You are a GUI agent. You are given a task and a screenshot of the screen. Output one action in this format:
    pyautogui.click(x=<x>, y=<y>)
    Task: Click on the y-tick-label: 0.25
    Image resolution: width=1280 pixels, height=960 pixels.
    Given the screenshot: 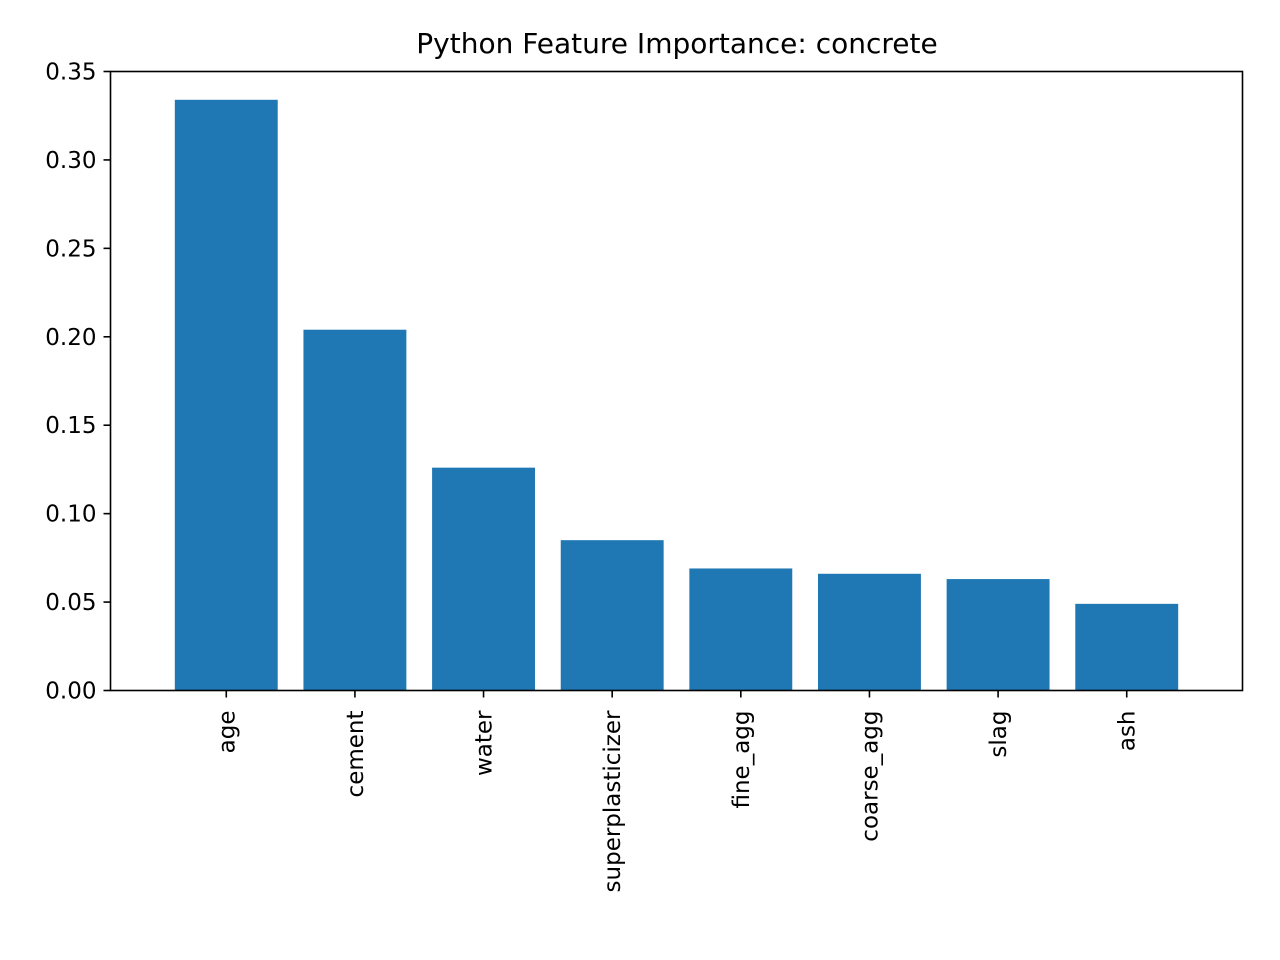 What is the action you would take?
    pyautogui.click(x=70, y=249)
    